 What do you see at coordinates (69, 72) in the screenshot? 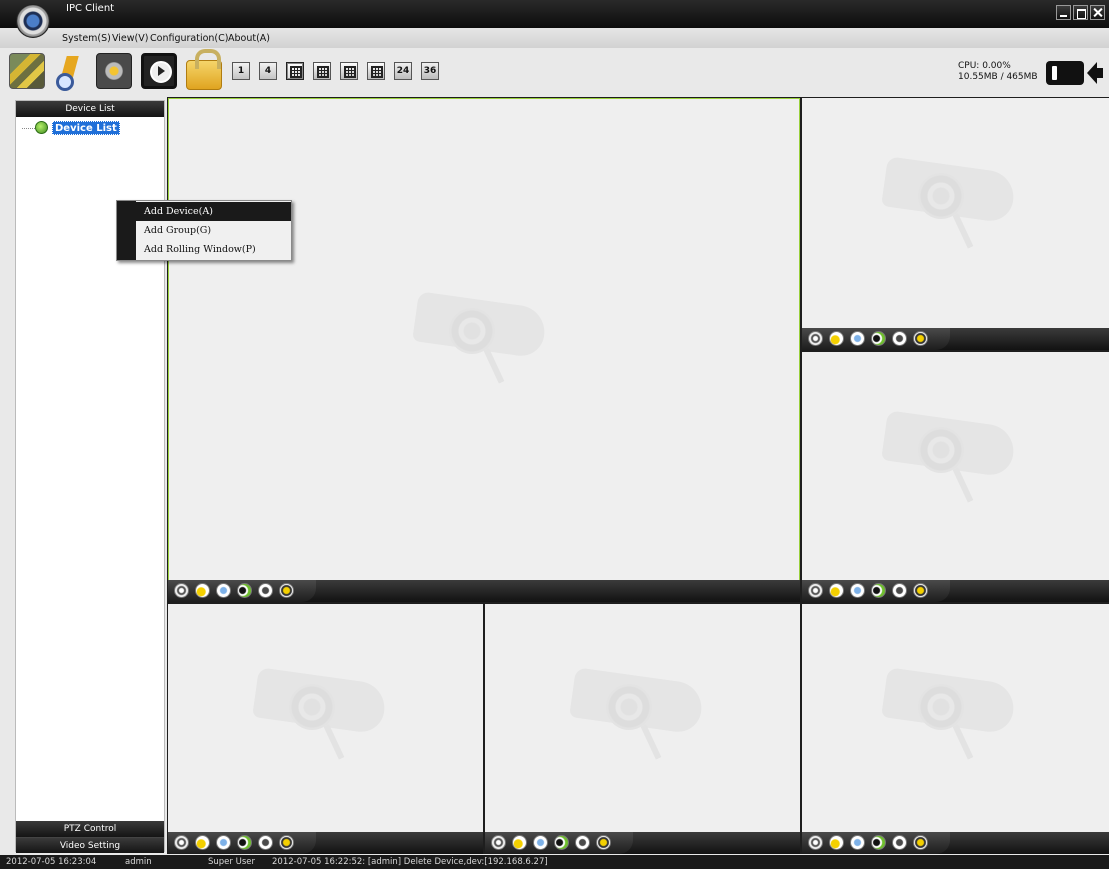
I see `search-device-icon` at bounding box center [69, 72].